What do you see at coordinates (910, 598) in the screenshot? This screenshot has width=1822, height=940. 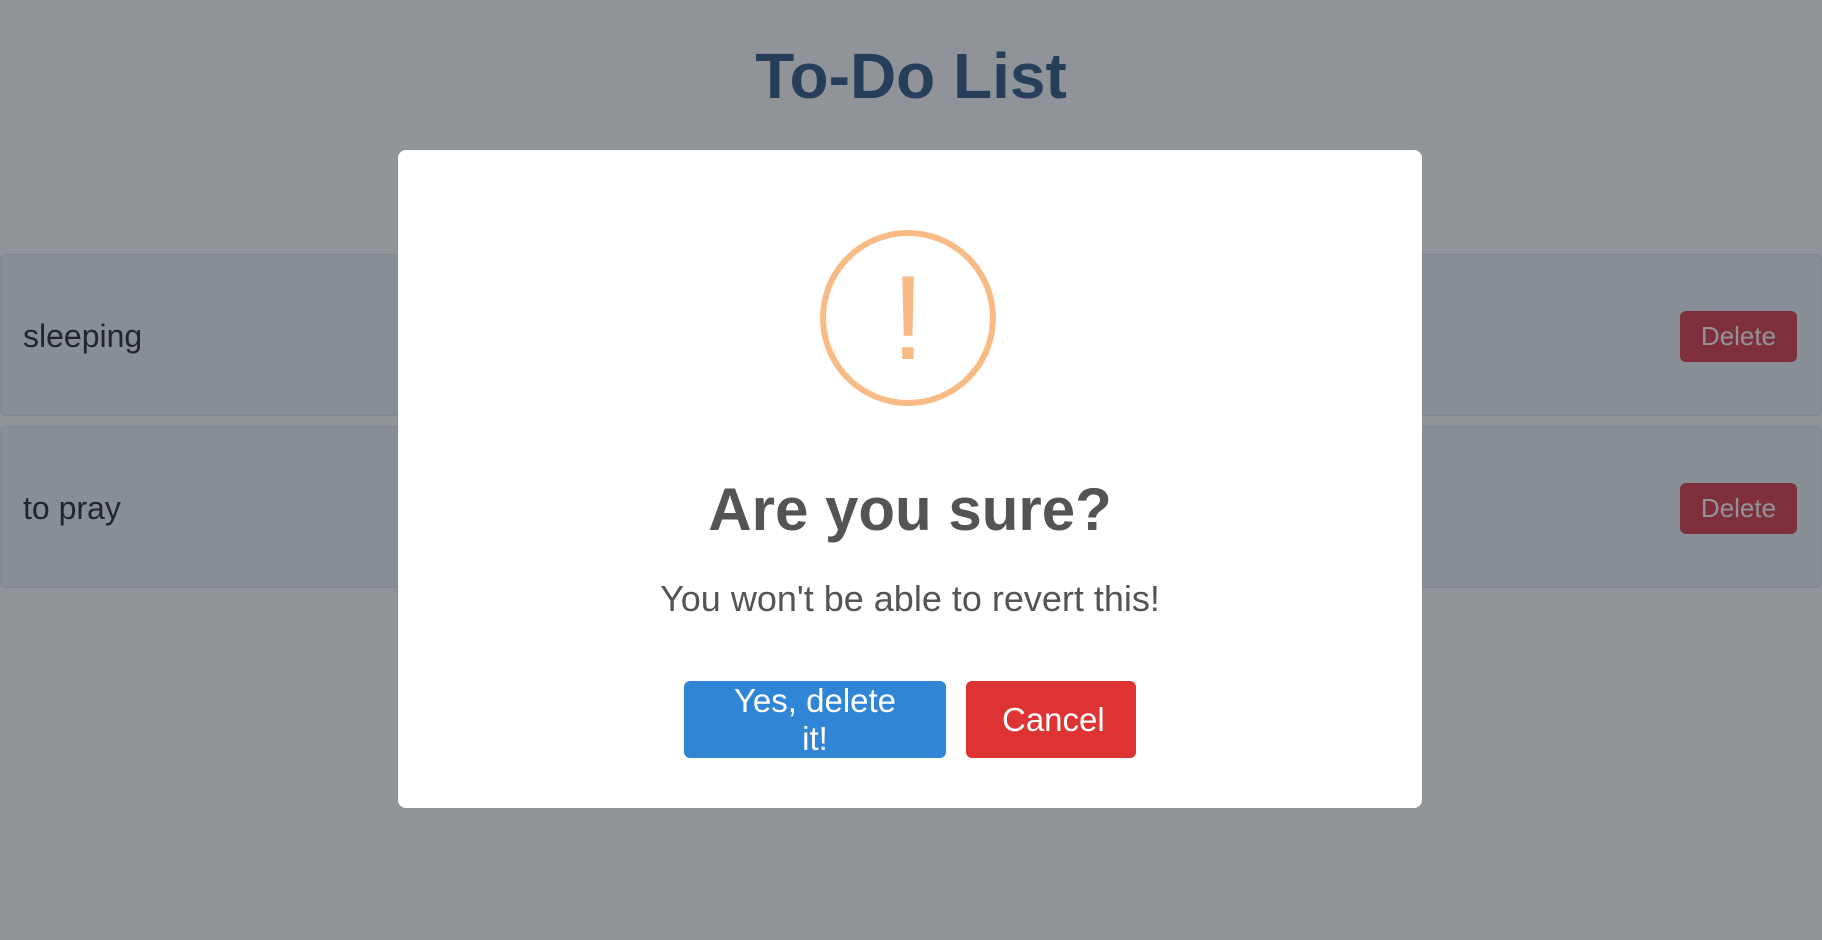 I see `dialog-message: You won't be able to revert this!` at bounding box center [910, 598].